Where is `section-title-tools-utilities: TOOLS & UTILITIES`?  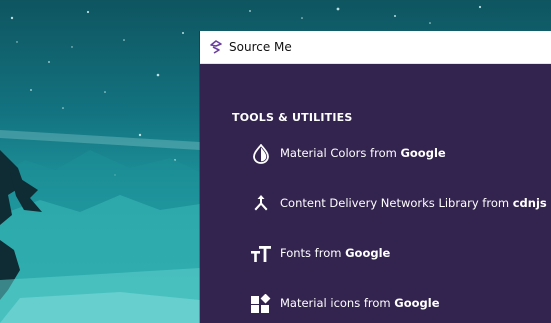
section-title-tools-utilities: TOOLS & UTILITIES is located at coordinates (292, 117).